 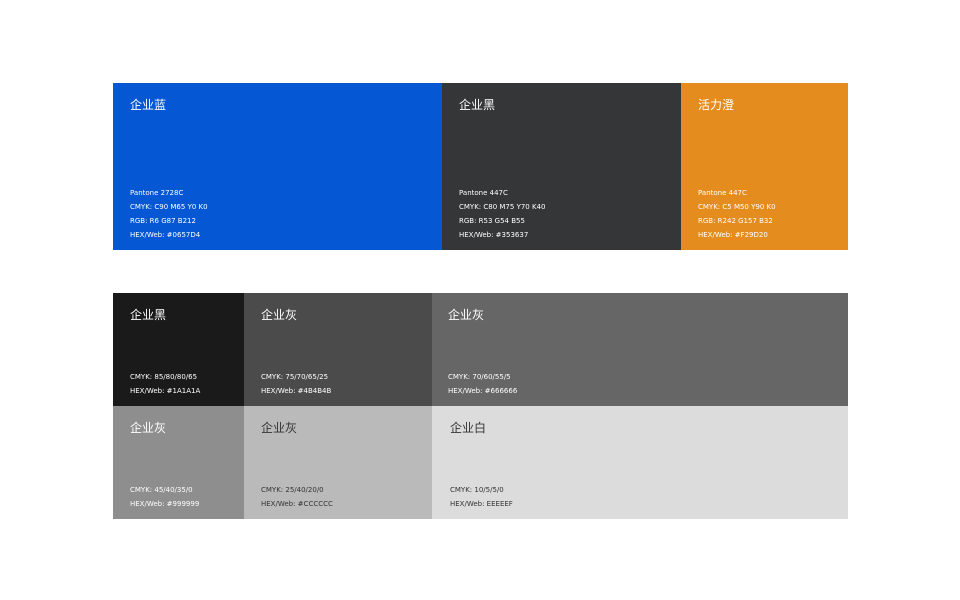 I want to click on swatch-name: 活力澄, so click(x=716, y=105).